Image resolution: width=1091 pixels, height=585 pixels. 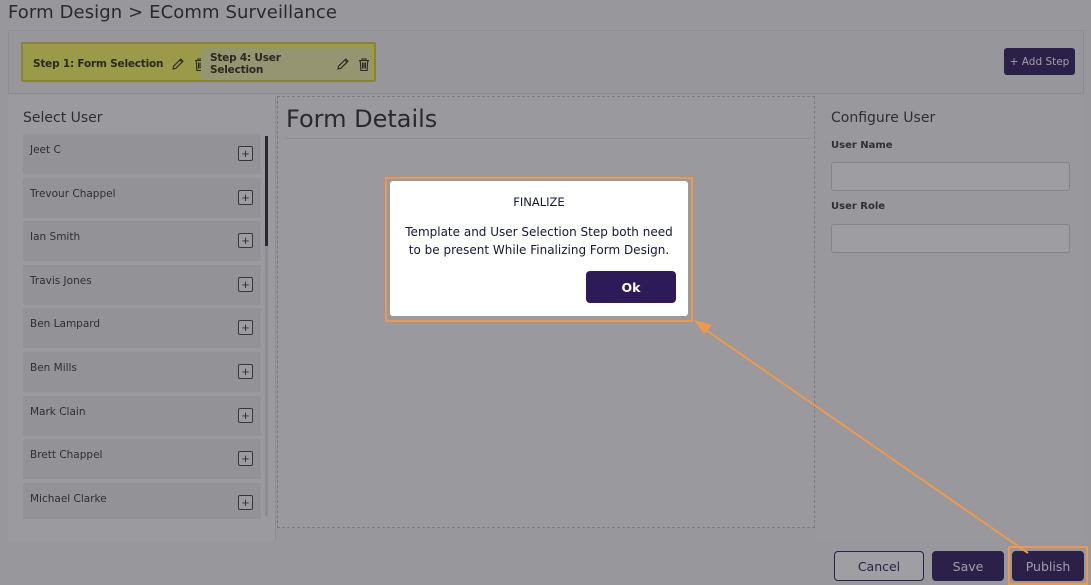 I want to click on trash-icon, so click(x=363, y=64).